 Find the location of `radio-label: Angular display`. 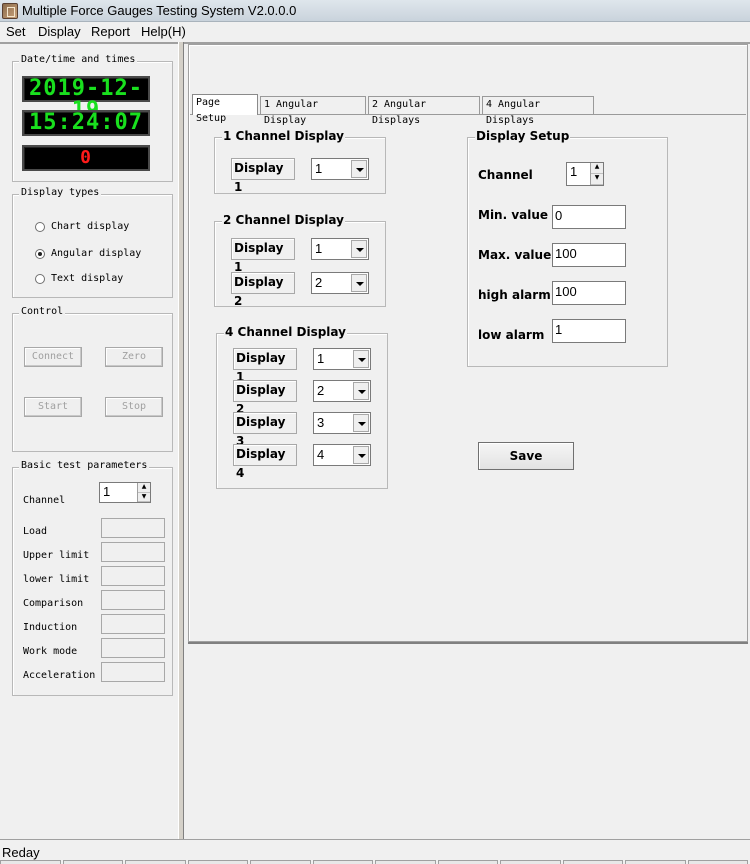

radio-label: Angular display is located at coordinates (96, 253).